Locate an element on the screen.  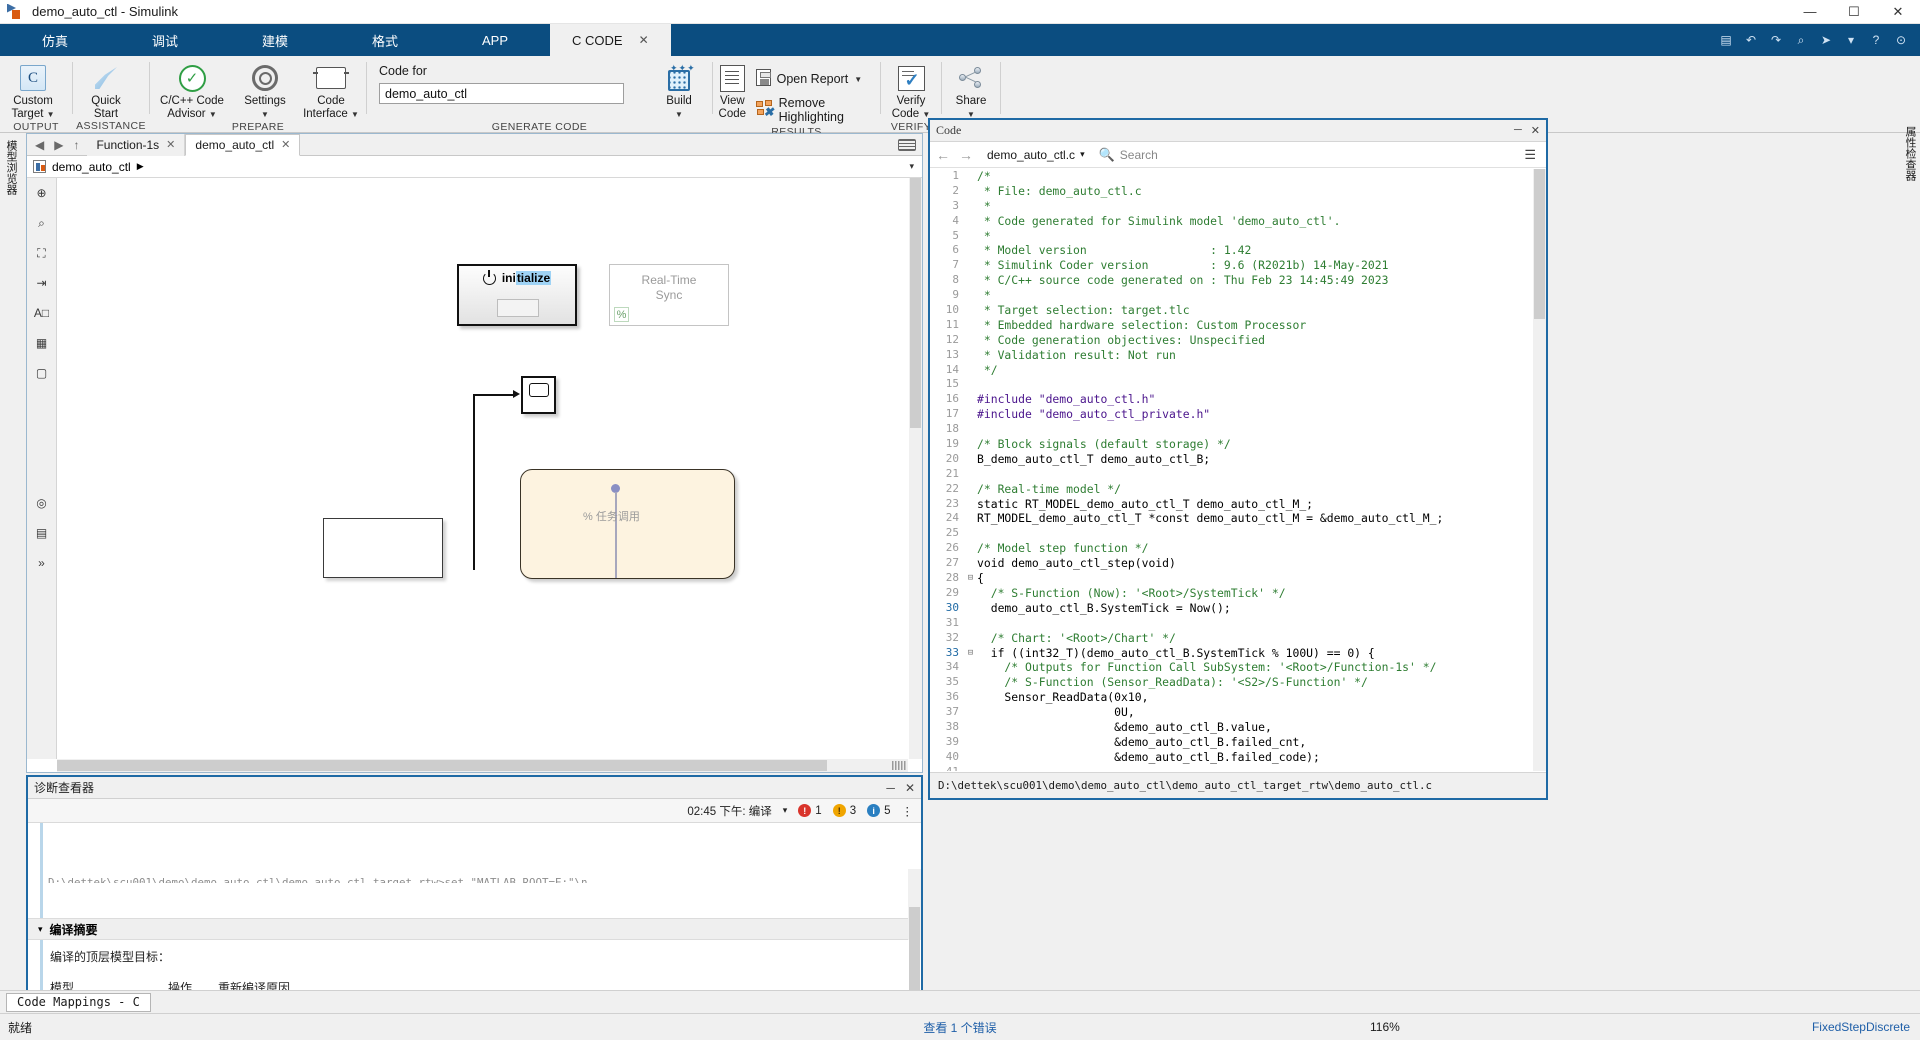
camera-icon: ◎ is located at coordinates (42, 503).